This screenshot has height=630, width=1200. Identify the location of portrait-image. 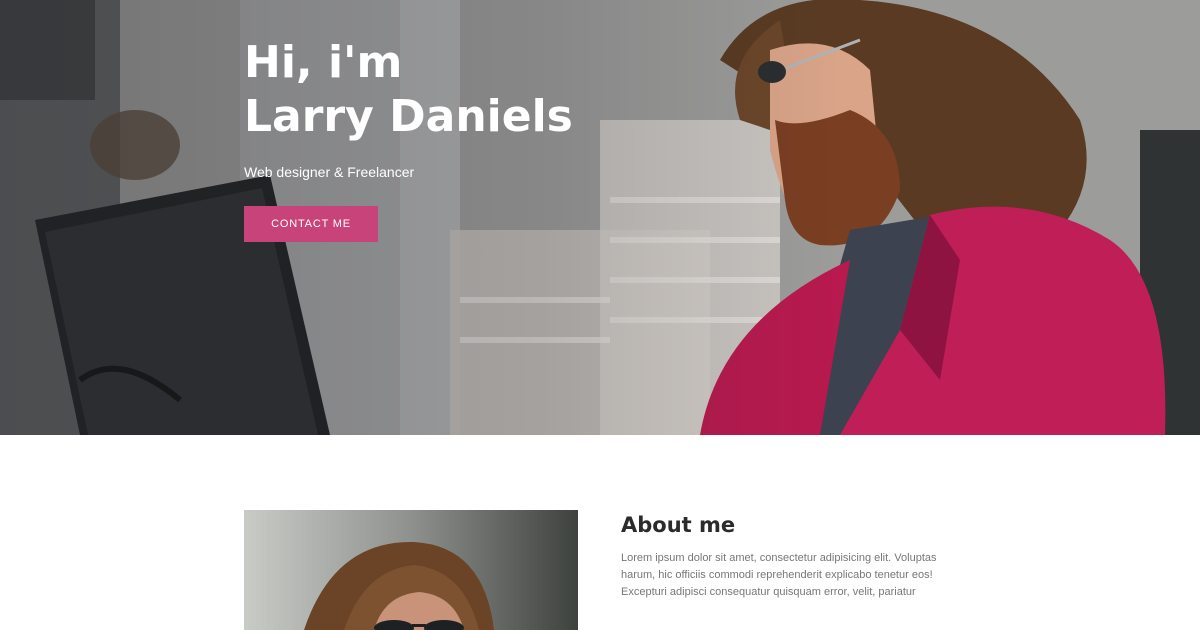
(411, 570).